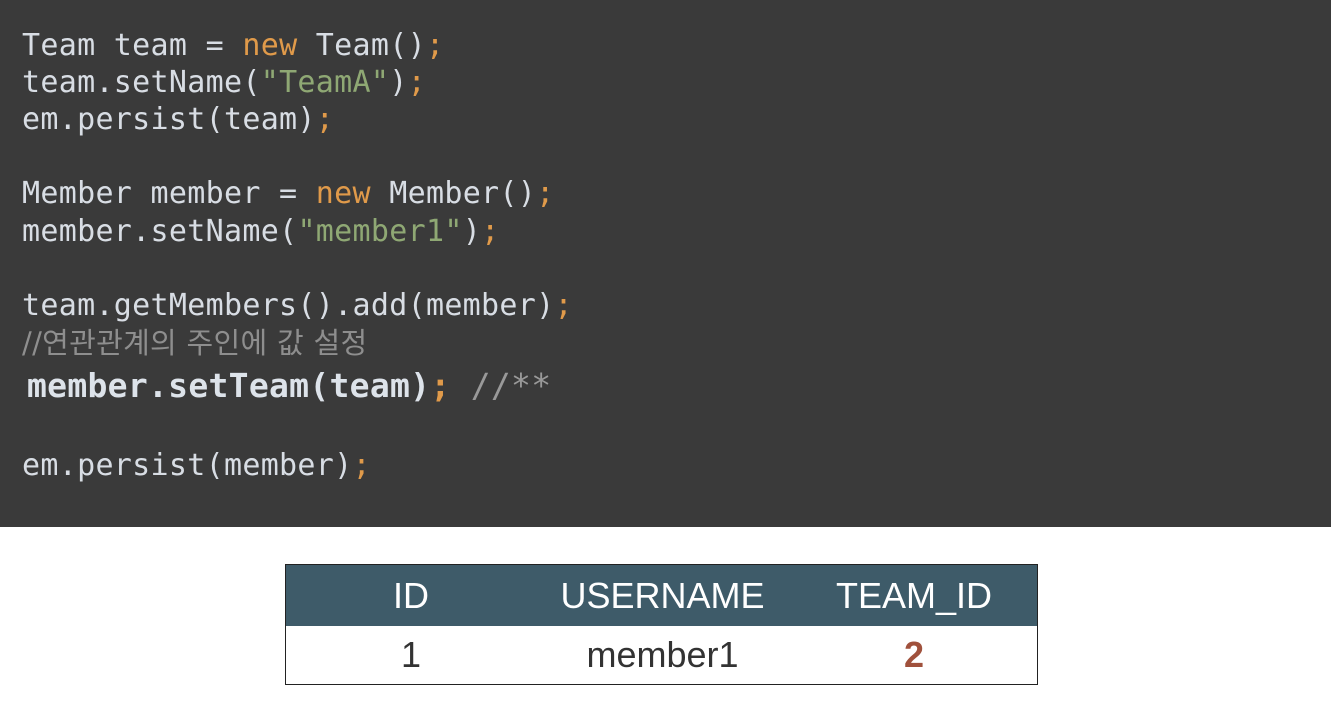 Image resolution: width=1331 pixels, height=715 pixels. What do you see at coordinates (195, 343) in the screenshot?
I see `code-comment-korean: //연관관계의 주인에 값 설정` at bounding box center [195, 343].